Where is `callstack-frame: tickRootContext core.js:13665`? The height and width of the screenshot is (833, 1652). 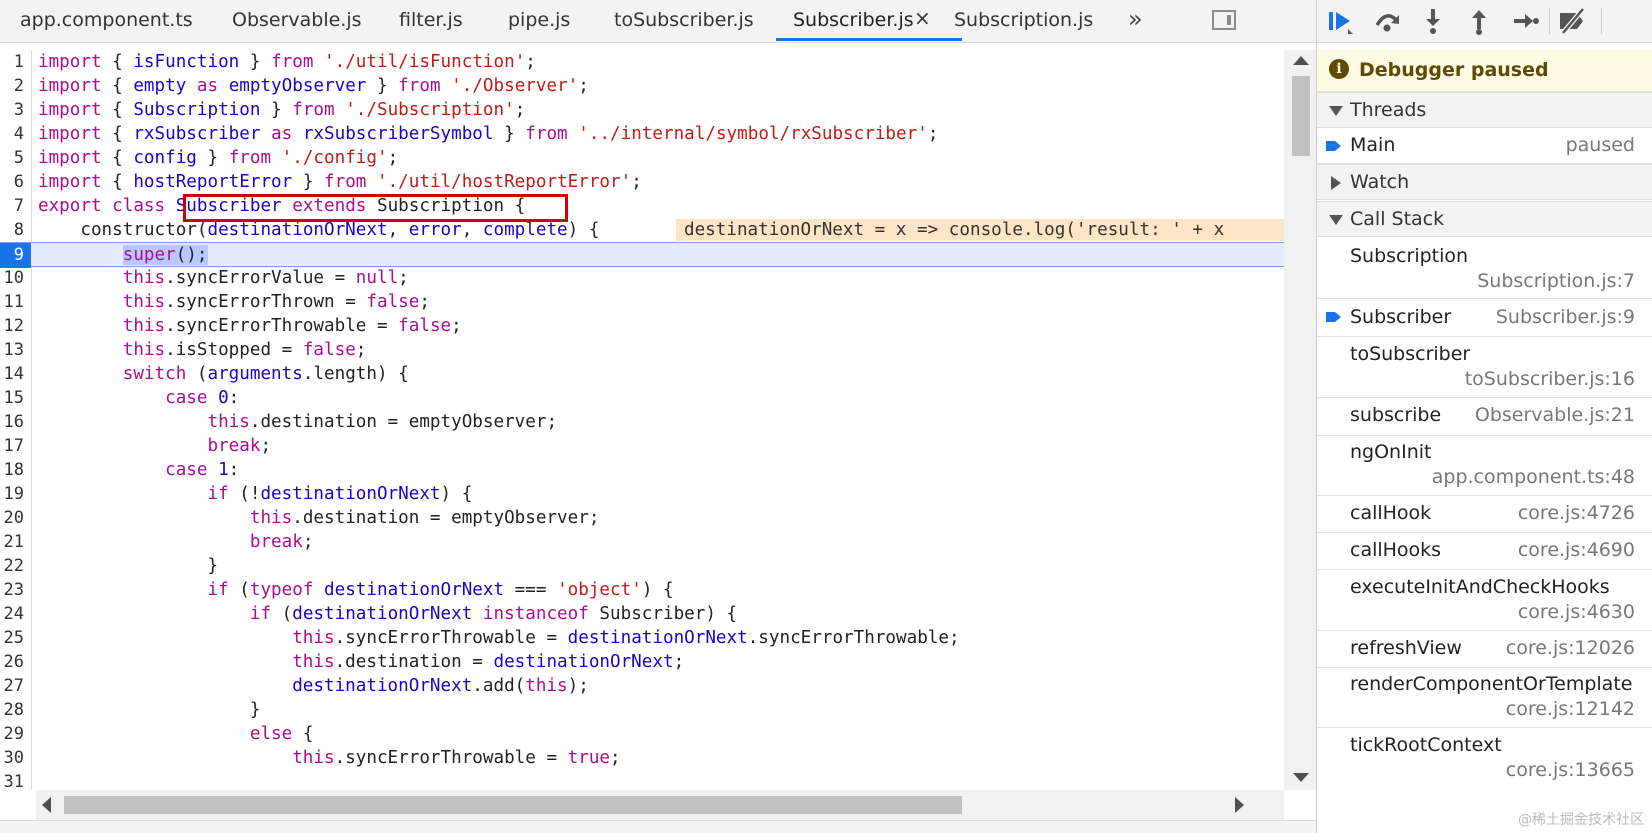 callstack-frame: tickRootContext core.js:13665 is located at coordinates (1484, 763).